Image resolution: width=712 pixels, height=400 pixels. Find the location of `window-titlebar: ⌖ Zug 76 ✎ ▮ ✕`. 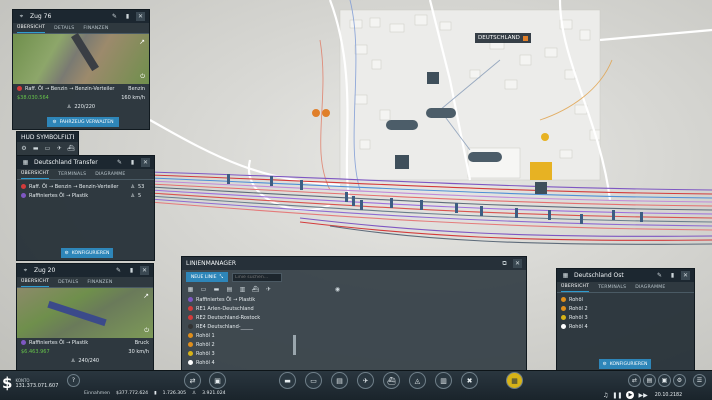

window-titlebar: ⌖ Zug 76 ✎ ▮ ✕ is located at coordinates (81, 16).